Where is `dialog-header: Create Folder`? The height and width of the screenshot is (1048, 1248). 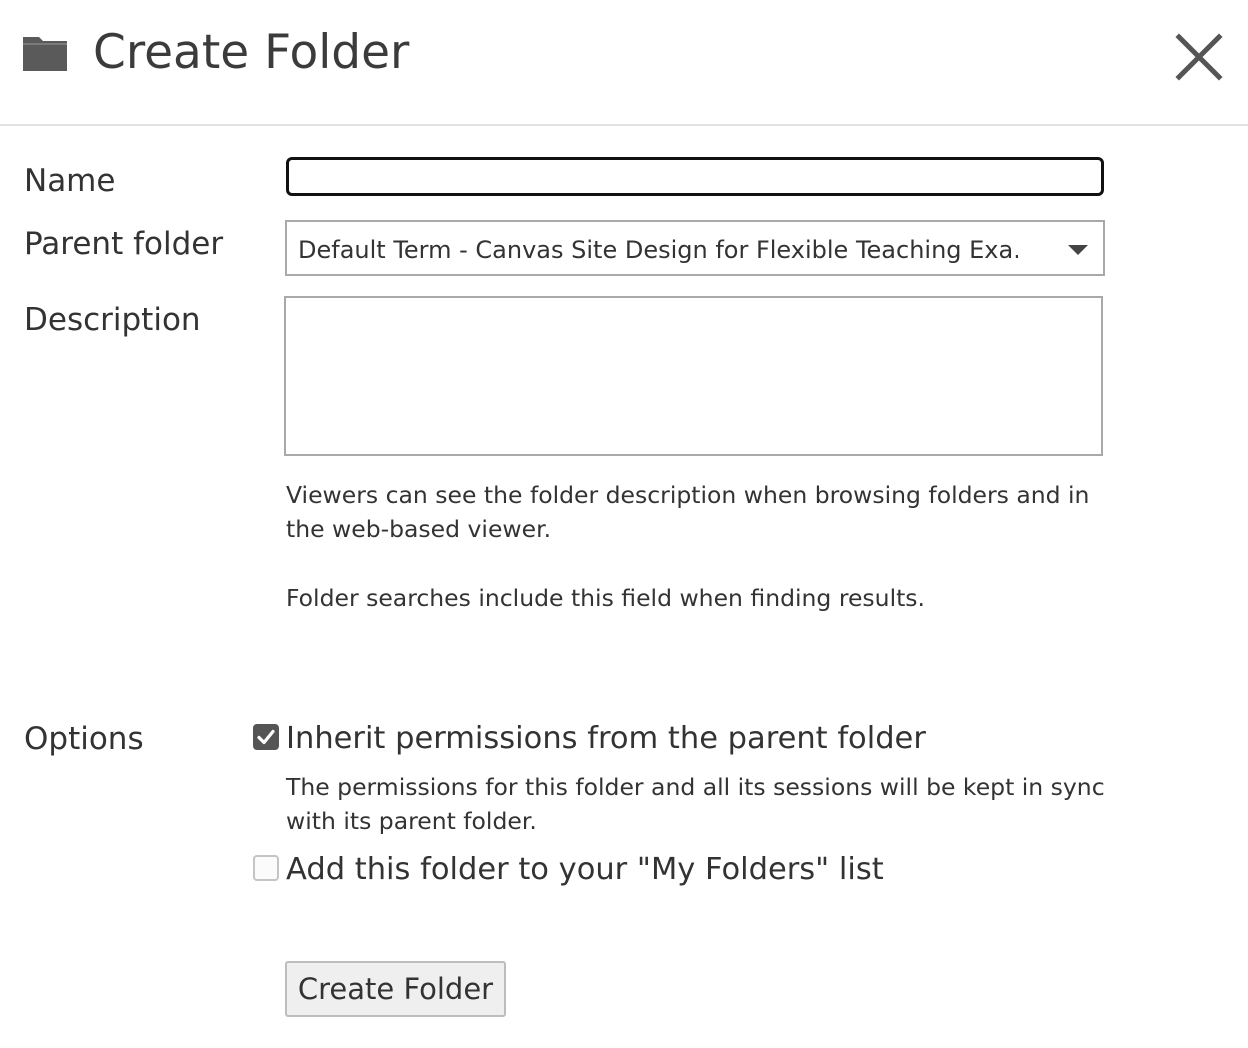 dialog-header: Create Folder is located at coordinates (624, 63).